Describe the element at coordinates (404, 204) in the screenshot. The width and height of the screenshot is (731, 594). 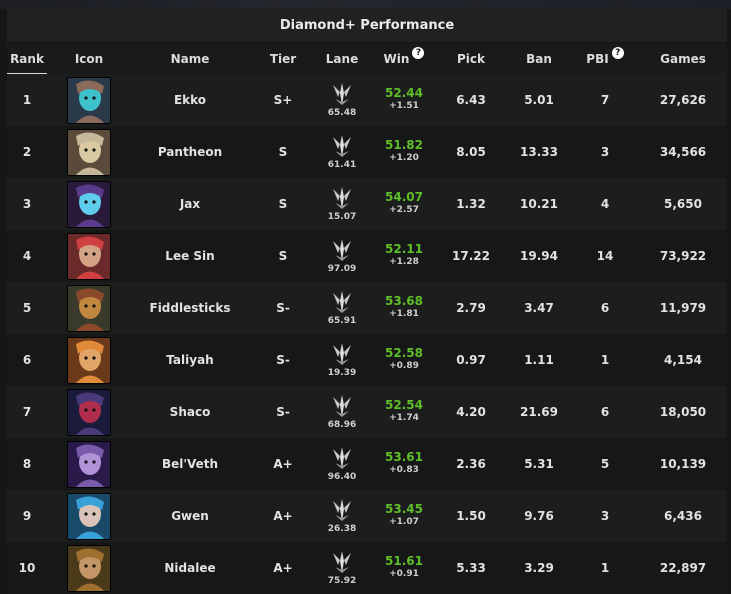
I see `win-cell: 54.07 +2.57` at that location.